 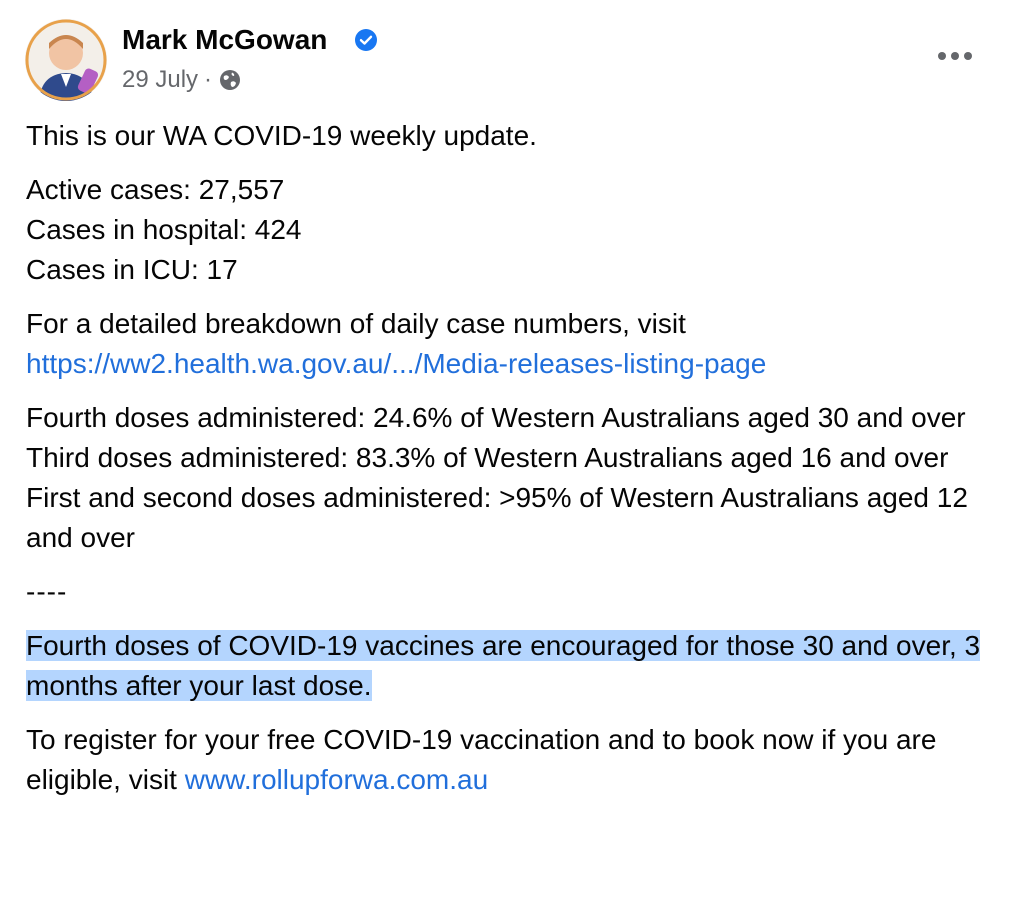 I want to click on stat-hospital-cases: Cases in hospital: 424, so click(x=164, y=229).